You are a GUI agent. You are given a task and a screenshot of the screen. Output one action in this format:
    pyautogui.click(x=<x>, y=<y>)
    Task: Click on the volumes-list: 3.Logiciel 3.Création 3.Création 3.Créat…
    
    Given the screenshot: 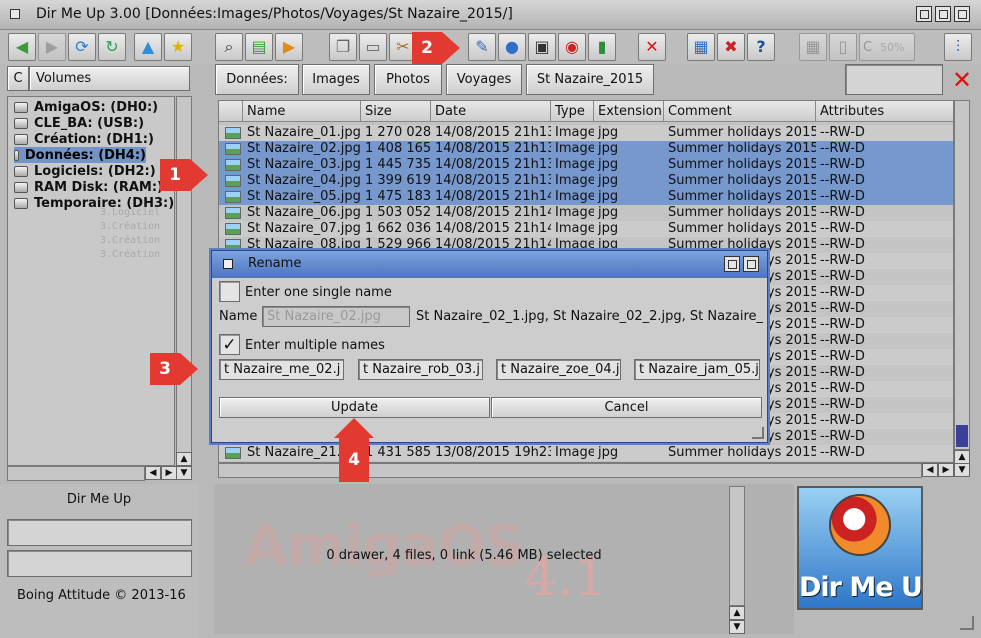 What is the action you would take?
    pyautogui.click(x=91, y=281)
    